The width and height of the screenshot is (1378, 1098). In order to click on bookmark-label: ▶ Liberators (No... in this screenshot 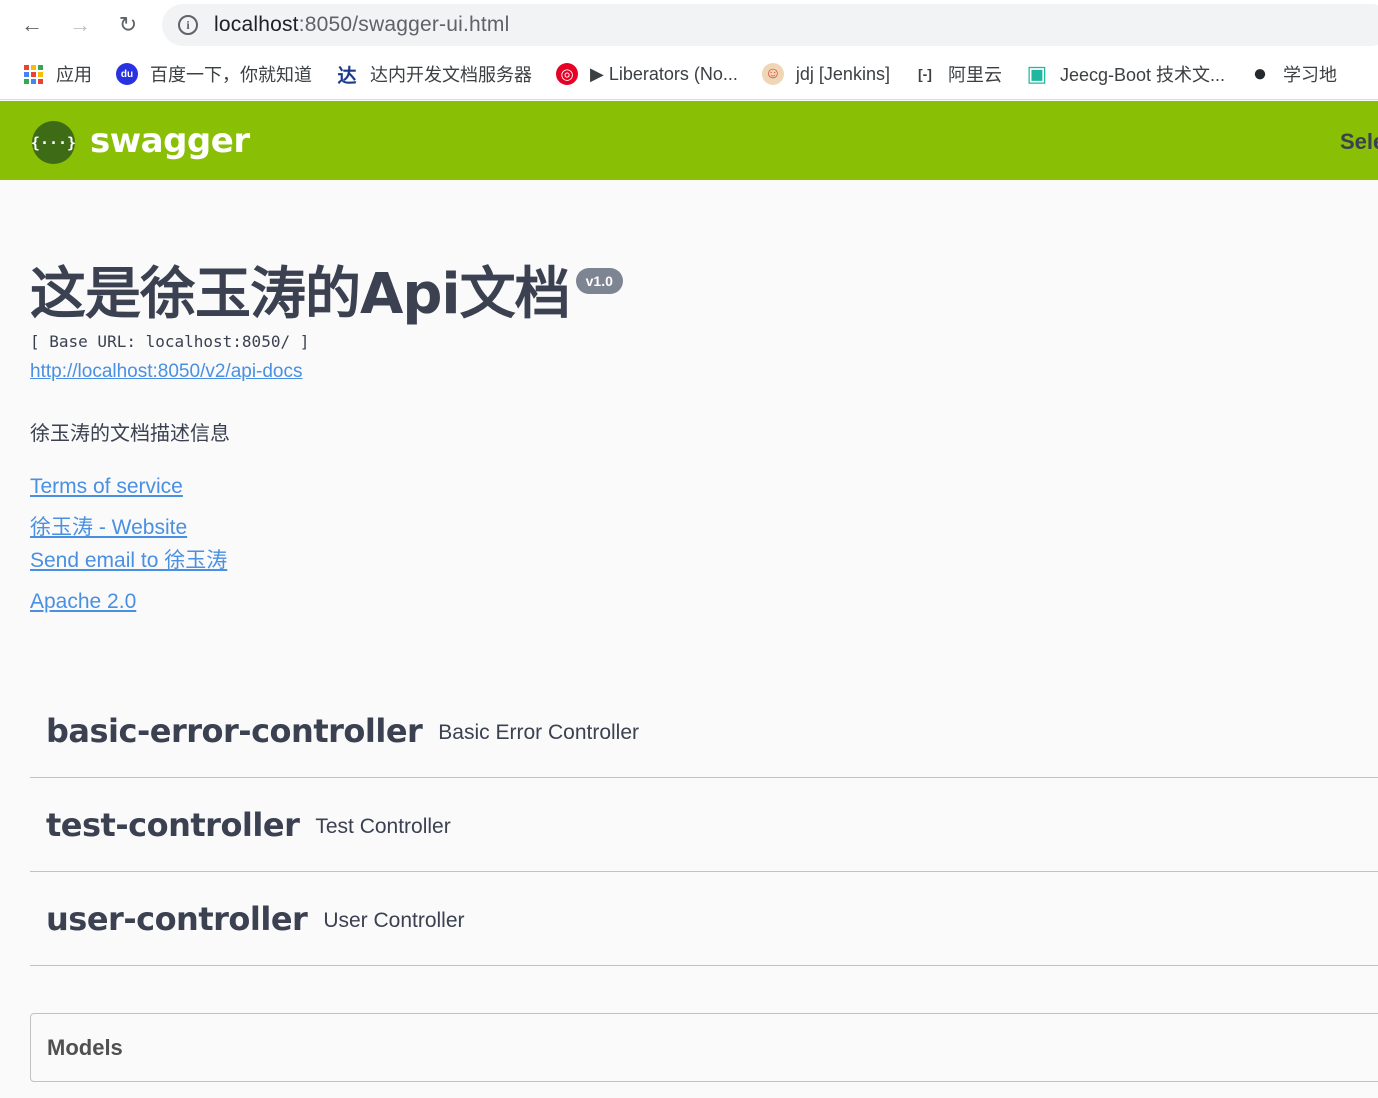, I will do `click(664, 73)`.